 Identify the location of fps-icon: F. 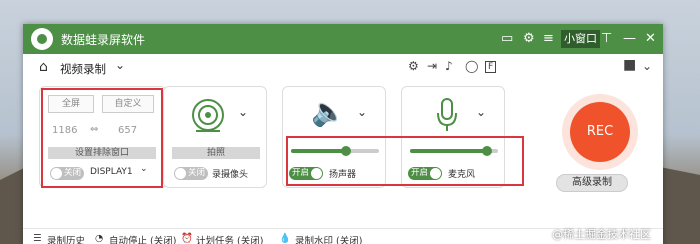
(491, 67).